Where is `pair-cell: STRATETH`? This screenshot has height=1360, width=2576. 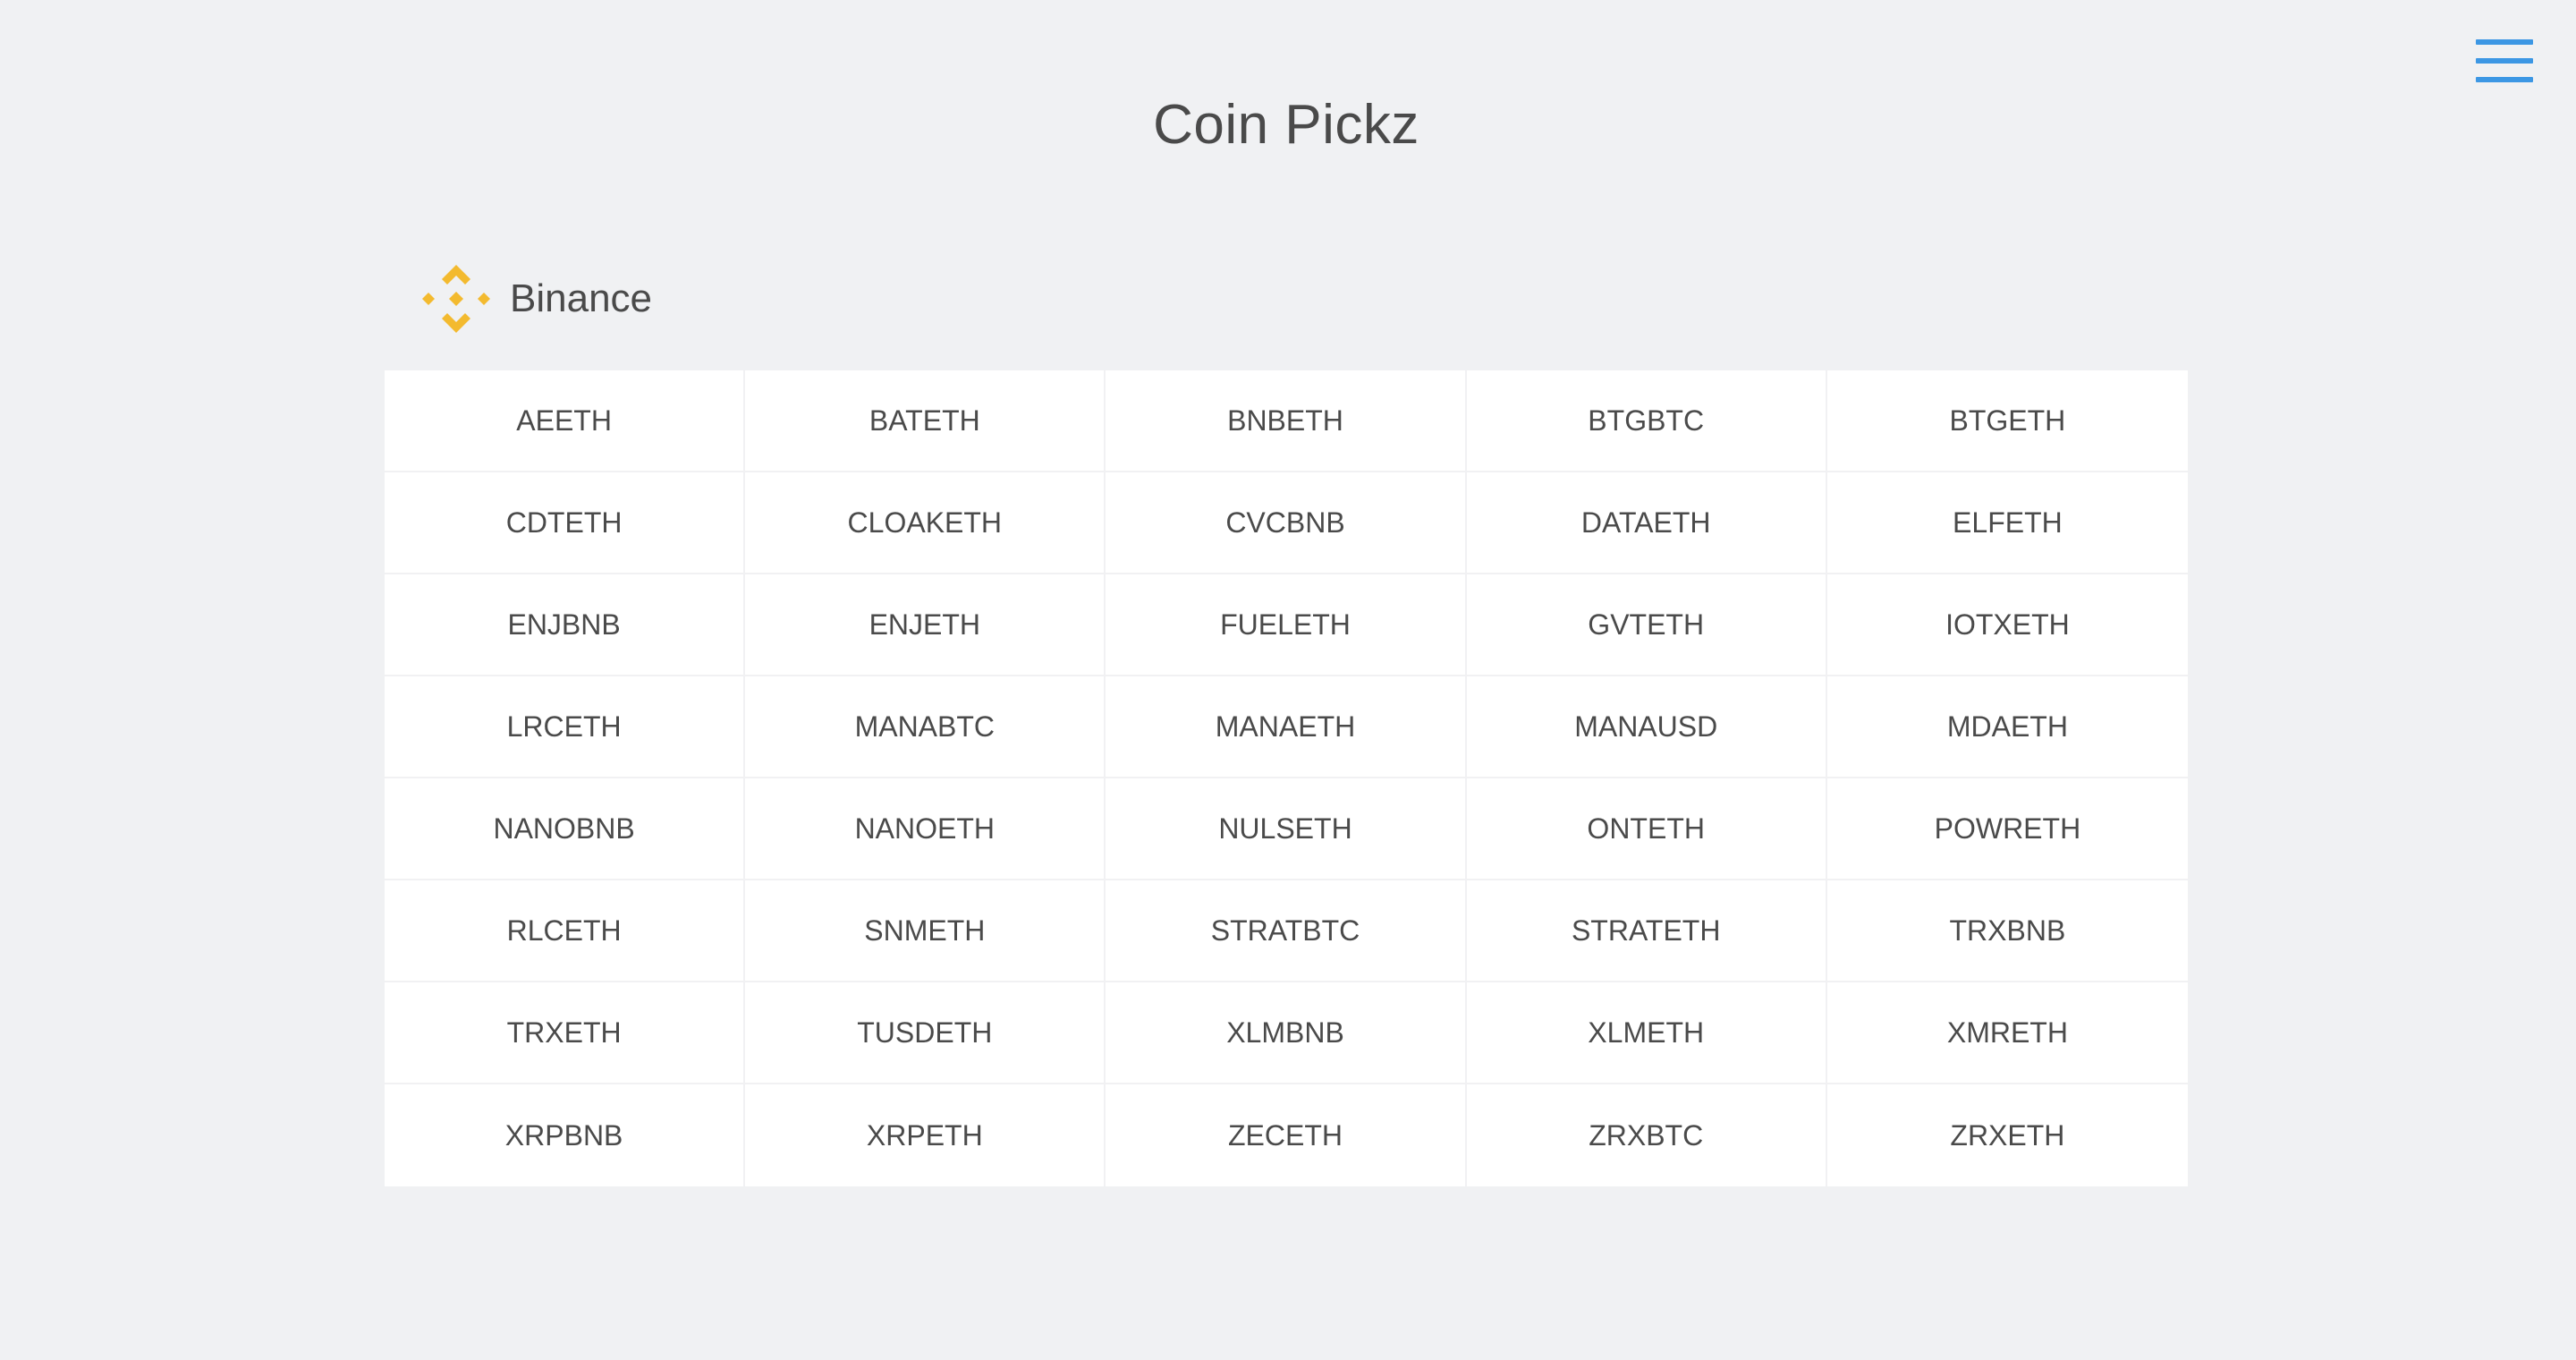 pair-cell: STRATETH is located at coordinates (1646, 931).